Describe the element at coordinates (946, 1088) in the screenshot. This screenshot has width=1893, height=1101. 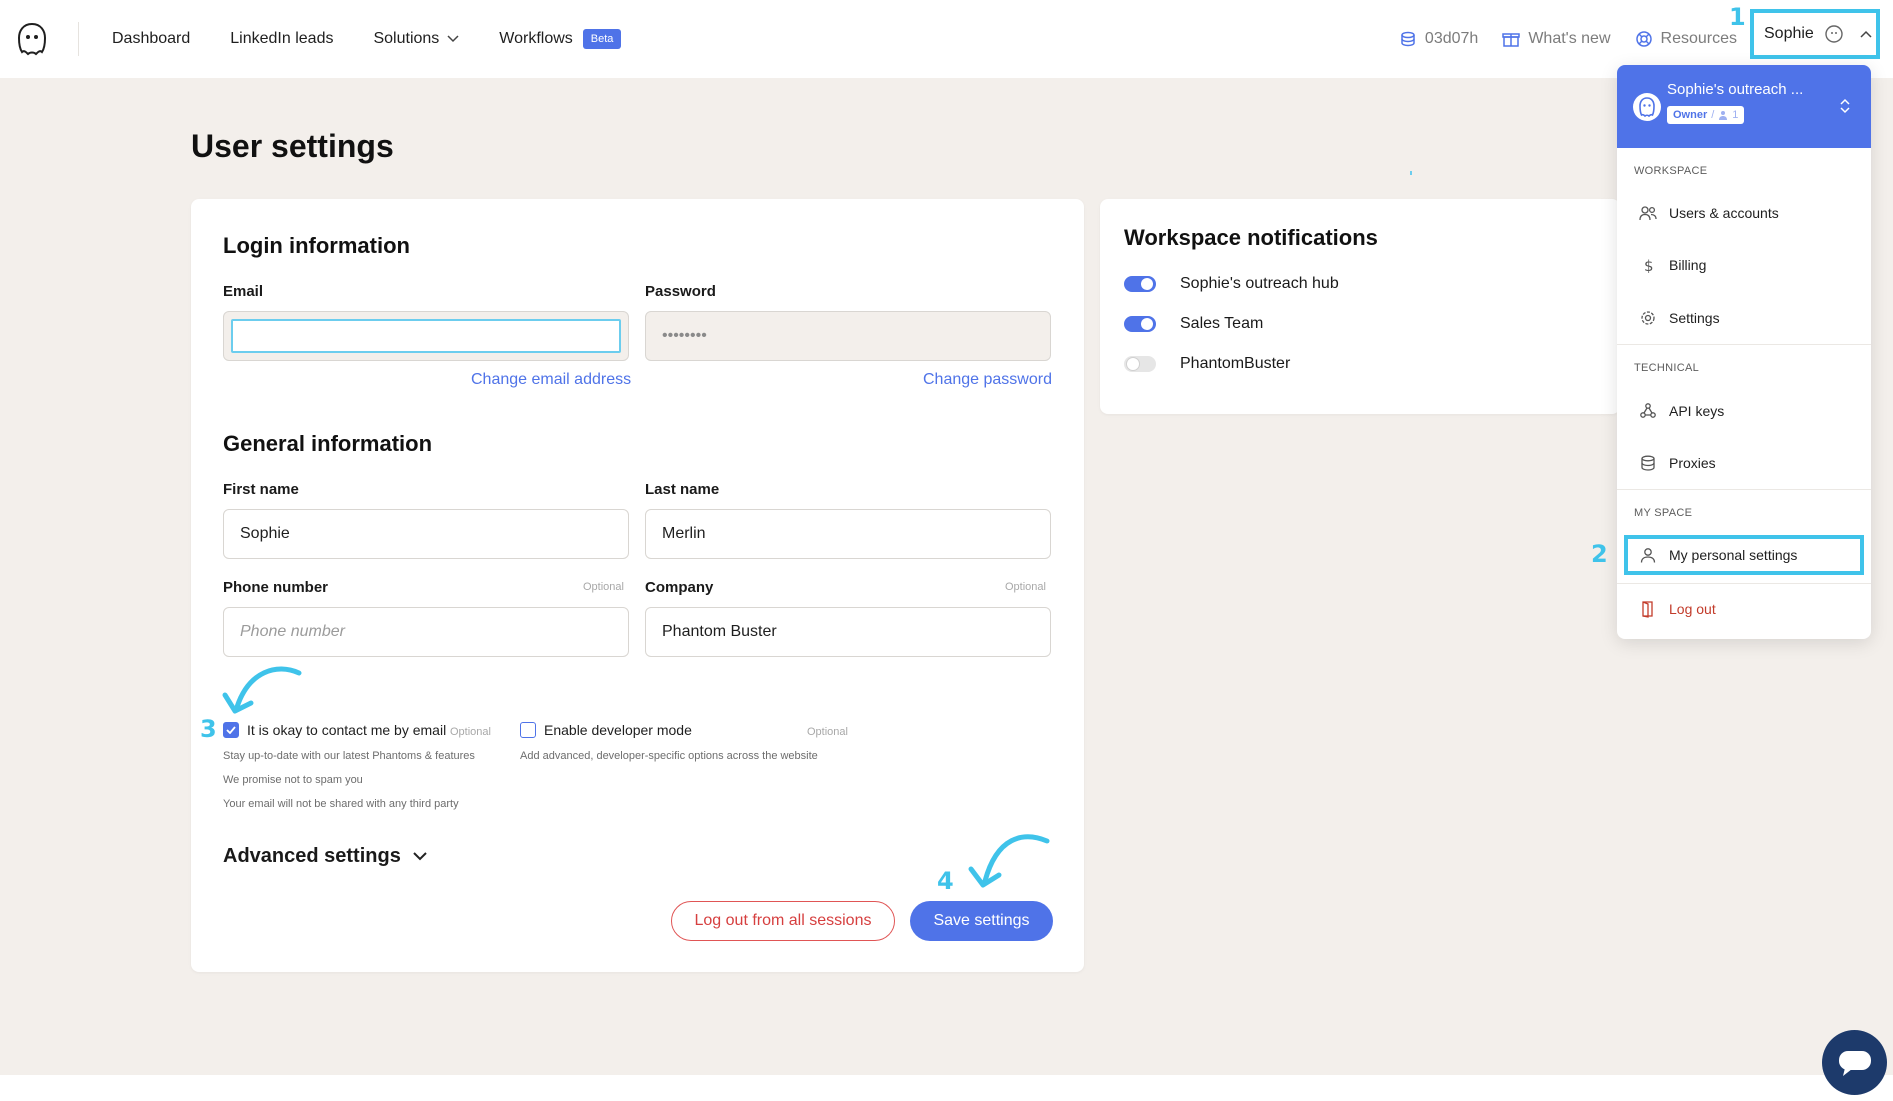
I see `page-footer` at that location.